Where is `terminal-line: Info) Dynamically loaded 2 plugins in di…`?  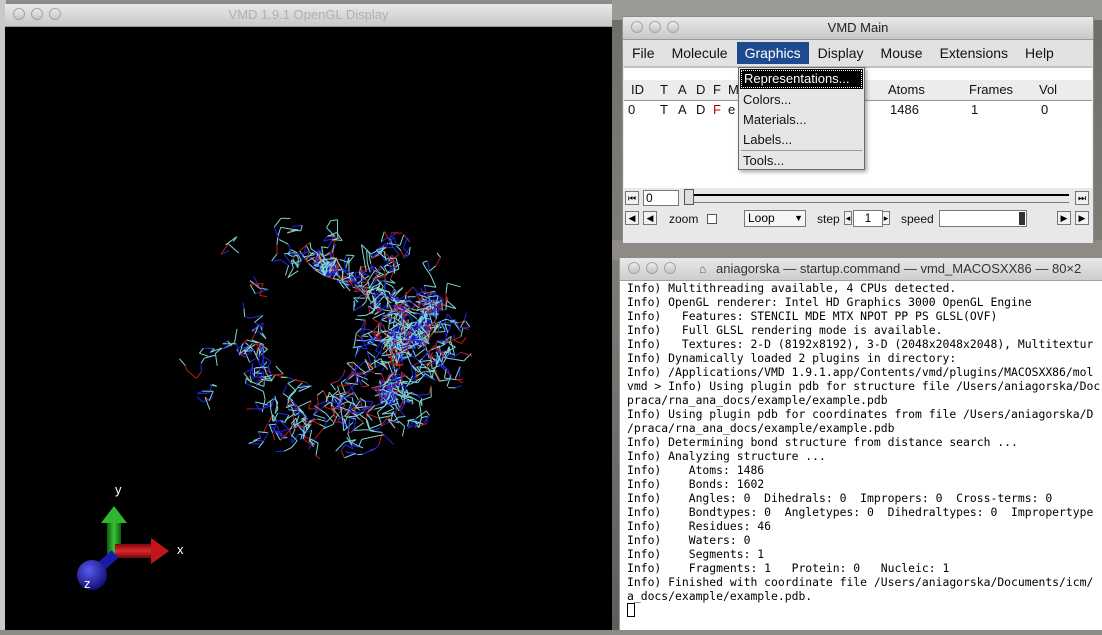 terminal-line: Info) Dynamically loaded 2 plugins in di… is located at coordinates (864, 358).